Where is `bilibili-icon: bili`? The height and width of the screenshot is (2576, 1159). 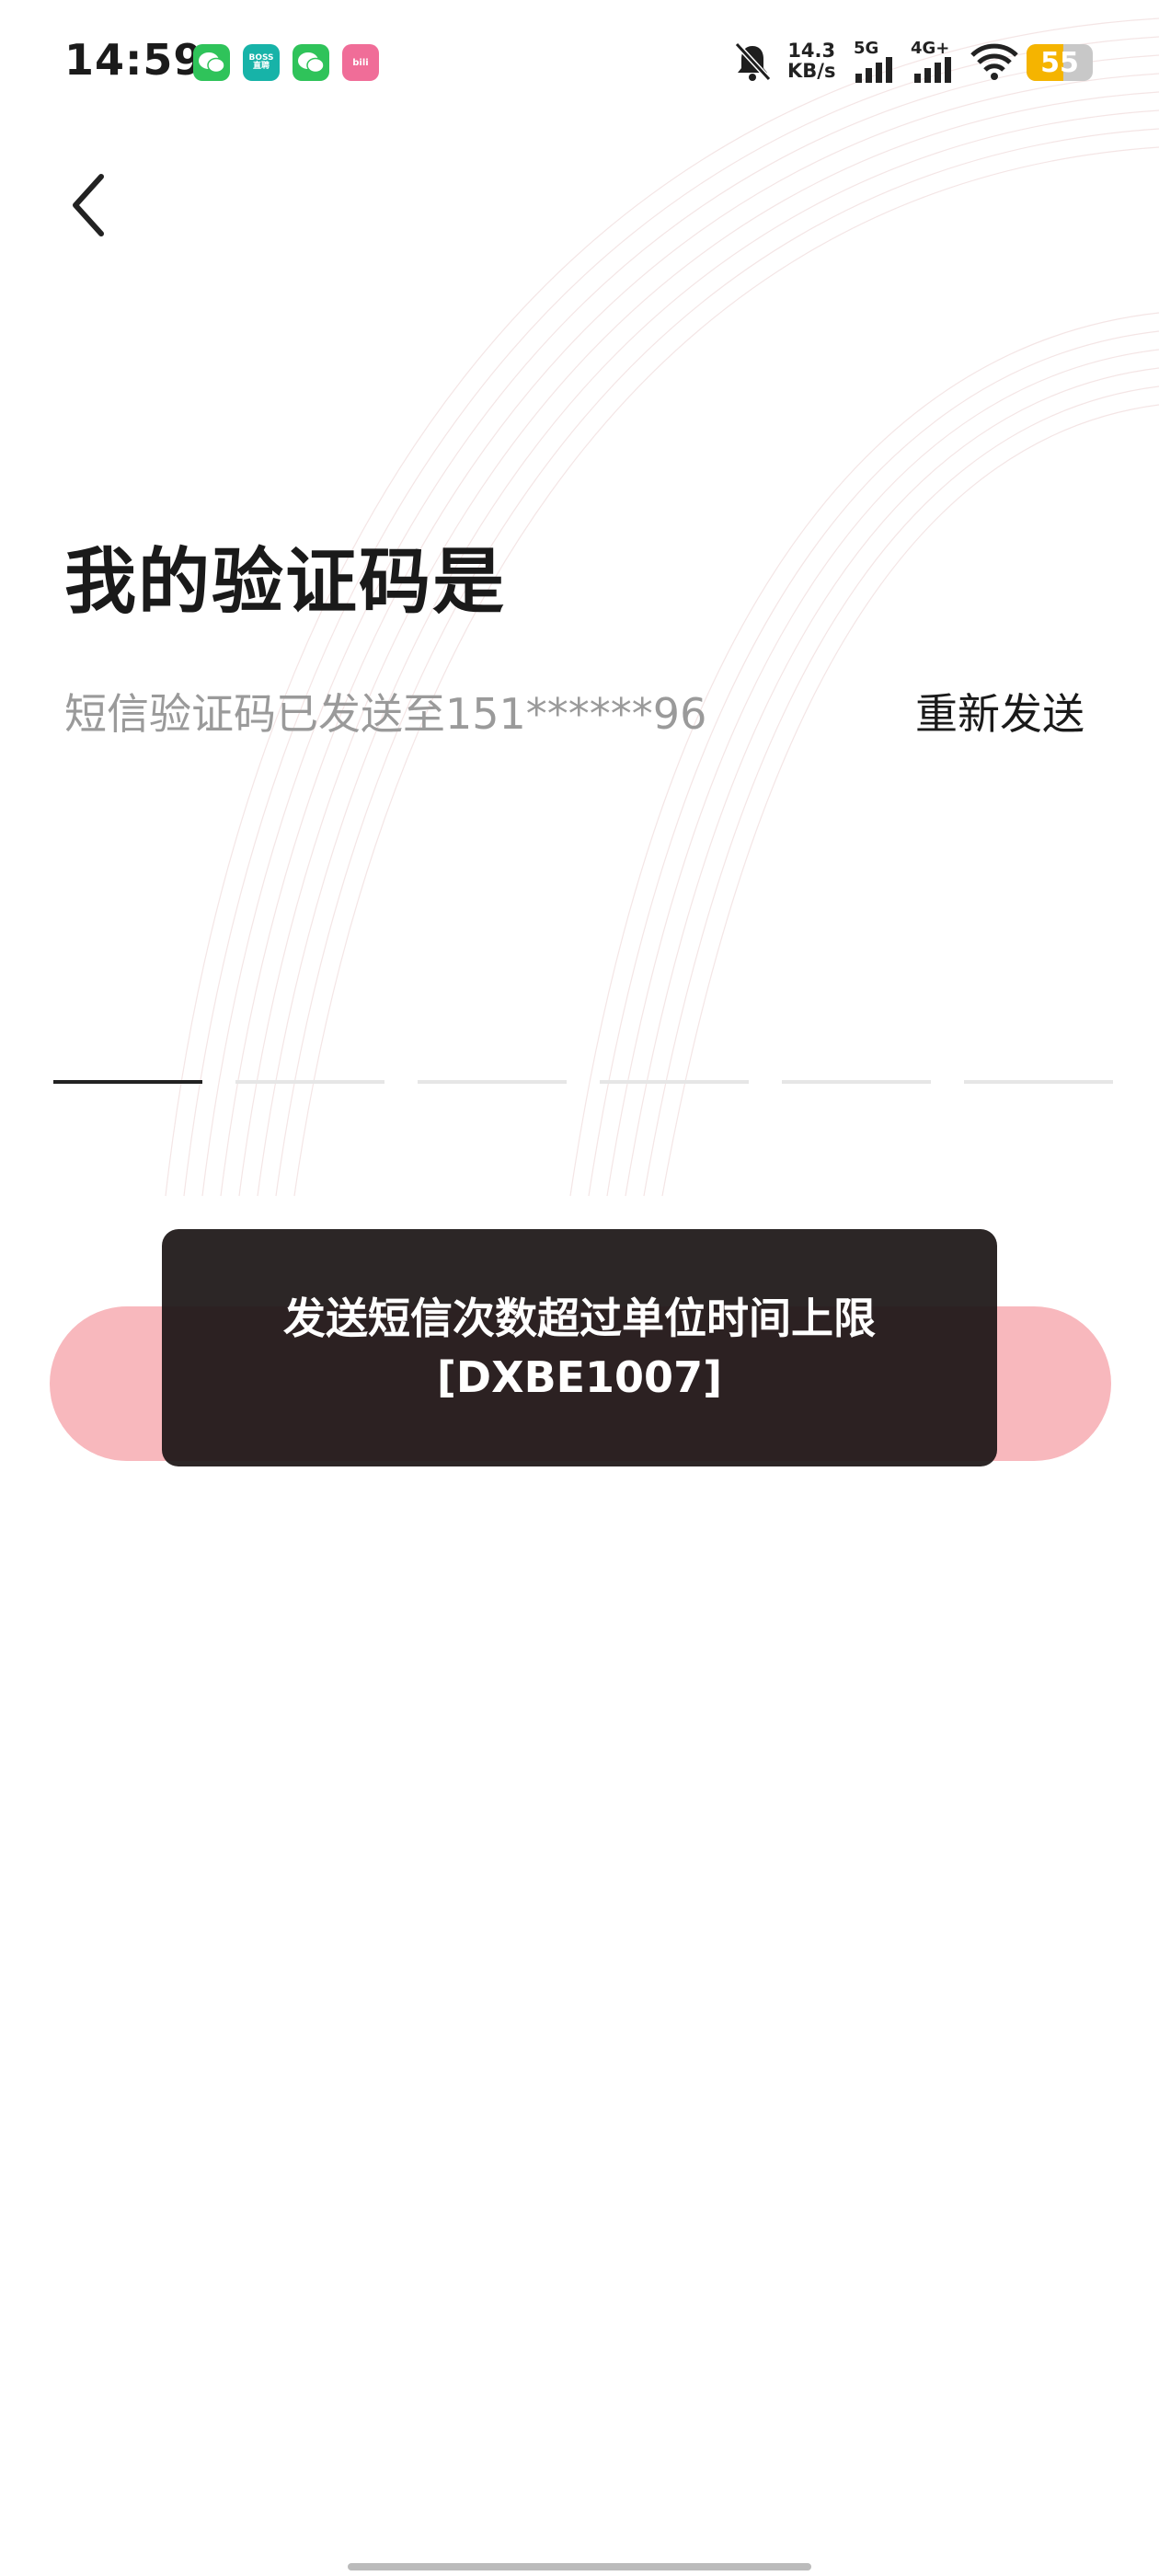
bilibili-icon: bili is located at coordinates (360, 62).